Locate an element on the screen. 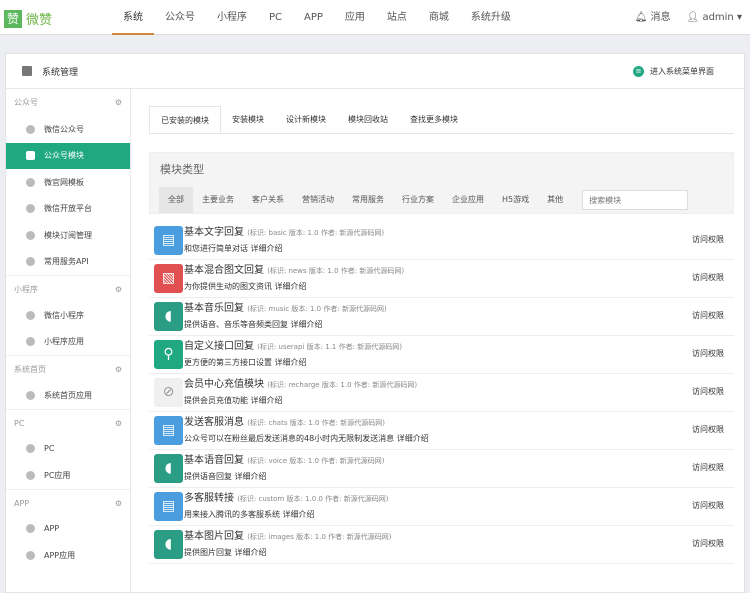 Image resolution: width=750 pixels, height=593 pixels. sidebar-section-title: 系统首页 is located at coordinates (30, 369).